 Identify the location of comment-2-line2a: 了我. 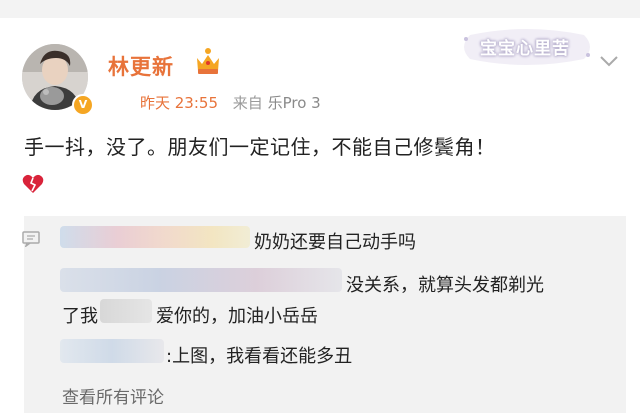
(80, 316).